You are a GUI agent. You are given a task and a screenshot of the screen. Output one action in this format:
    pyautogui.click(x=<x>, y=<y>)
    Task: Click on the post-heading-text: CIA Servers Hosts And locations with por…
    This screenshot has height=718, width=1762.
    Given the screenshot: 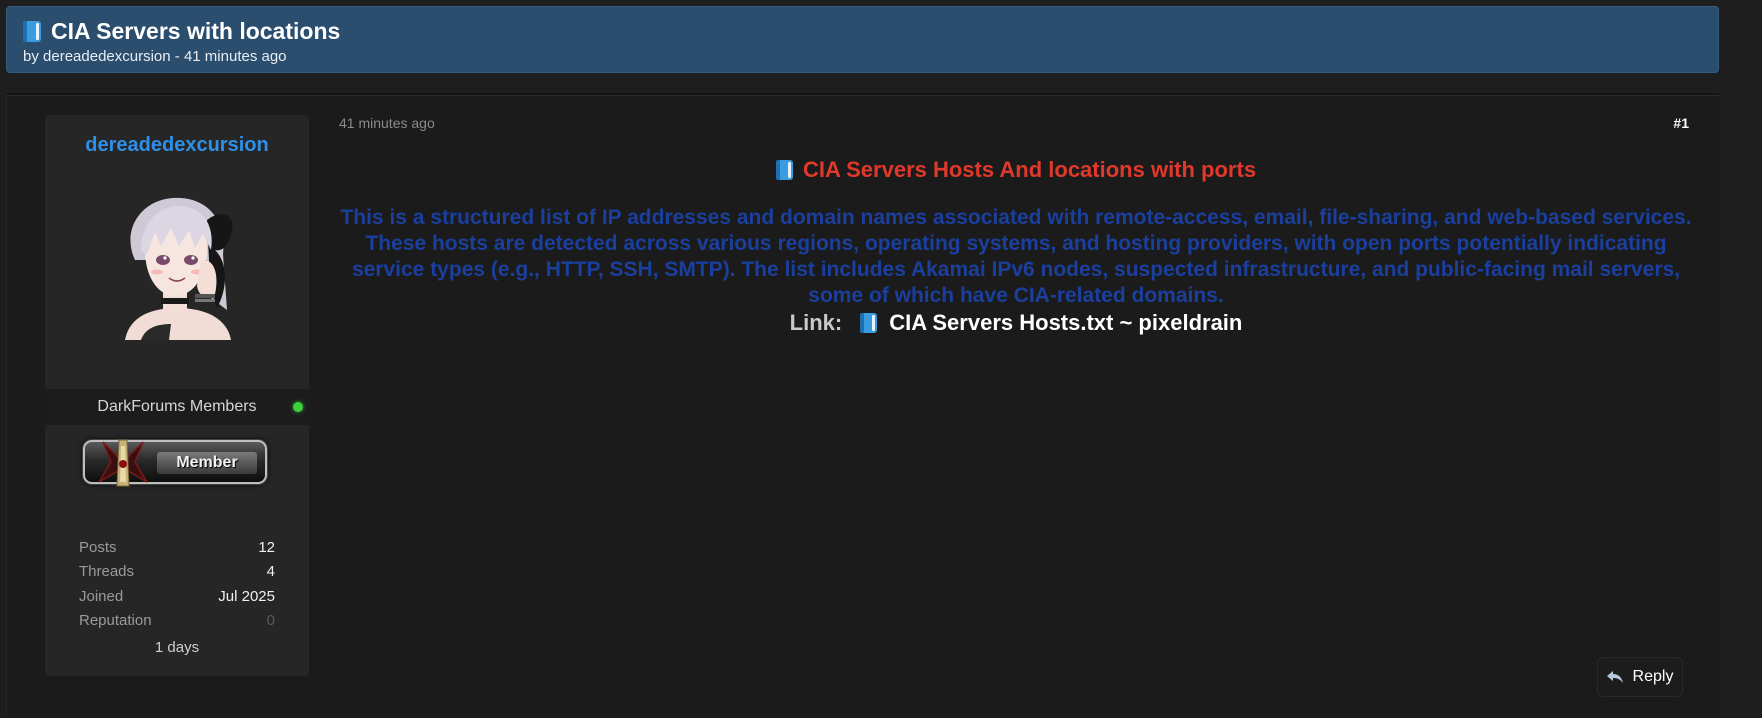 What is the action you would take?
    pyautogui.click(x=1029, y=169)
    